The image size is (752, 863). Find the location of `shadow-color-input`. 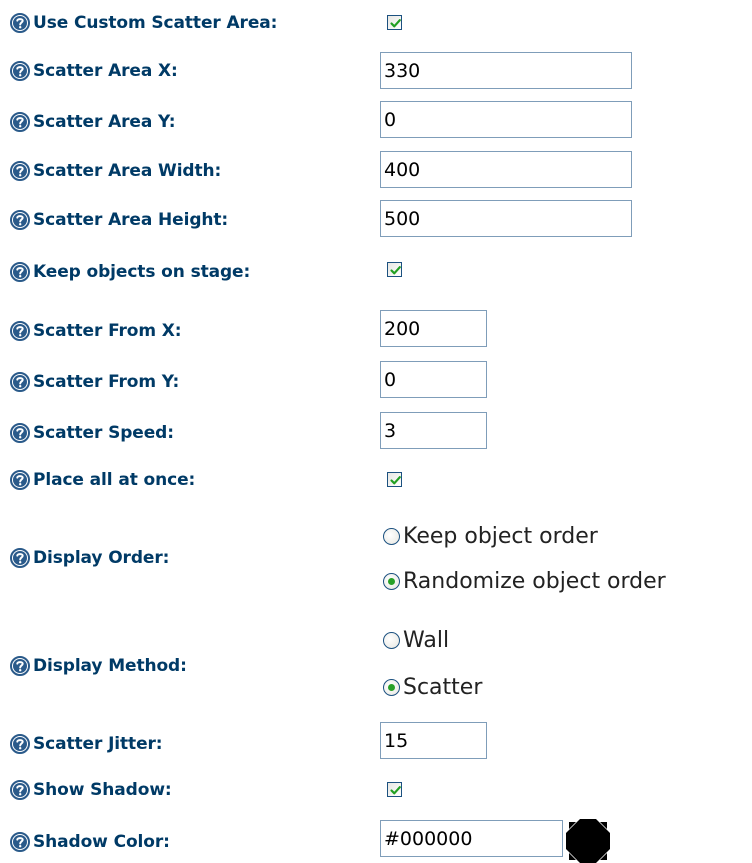

shadow-color-input is located at coordinates (471, 838).